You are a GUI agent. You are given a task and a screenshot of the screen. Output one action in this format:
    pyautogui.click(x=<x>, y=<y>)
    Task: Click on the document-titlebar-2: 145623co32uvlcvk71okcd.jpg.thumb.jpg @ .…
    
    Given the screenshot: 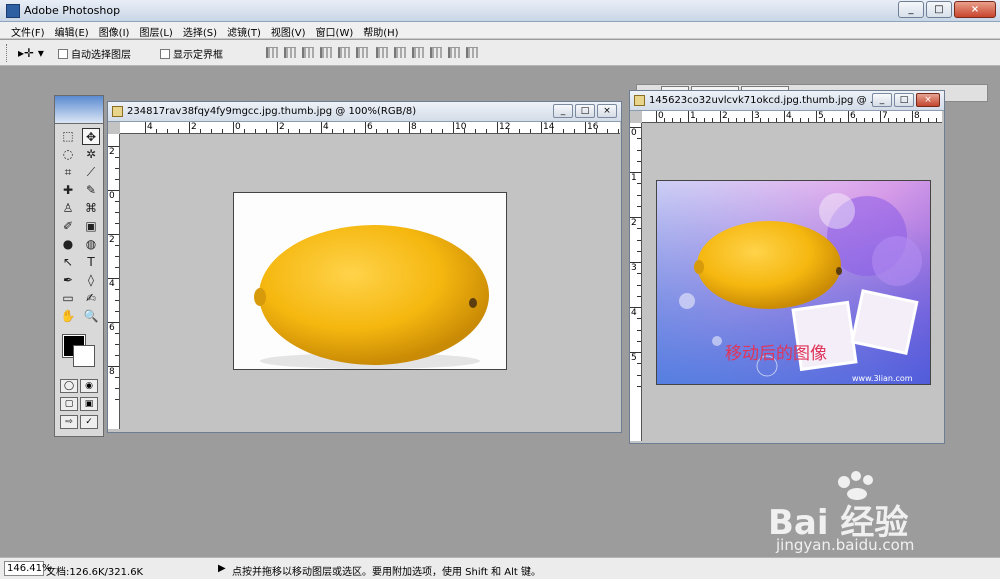 What is the action you would take?
    pyautogui.click(x=787, y=101)
    